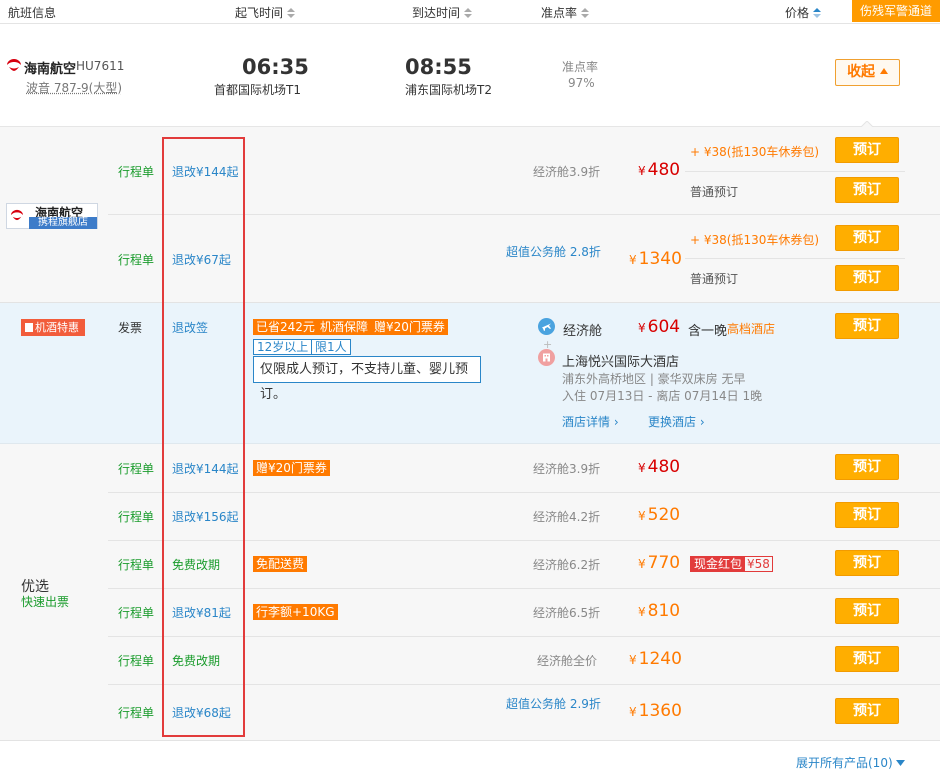 Image resolution: width=940 pixels, height=777 pixels. I want to click on offer-tag: 赠¥20门票券, so click(291, 468).